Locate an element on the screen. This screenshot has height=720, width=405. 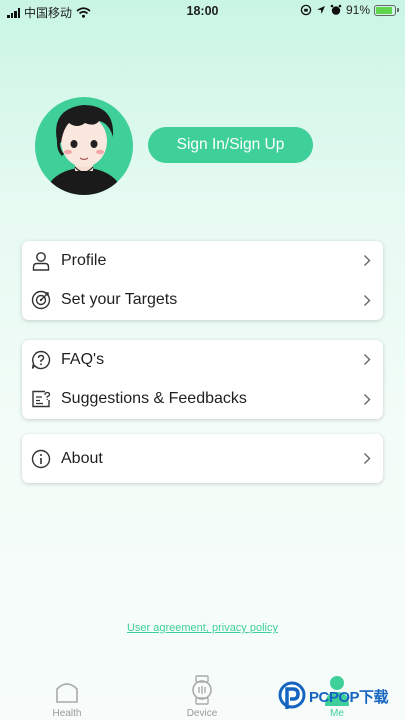
menu-item-faq: FAQ's is located at coordinates (202, 360).